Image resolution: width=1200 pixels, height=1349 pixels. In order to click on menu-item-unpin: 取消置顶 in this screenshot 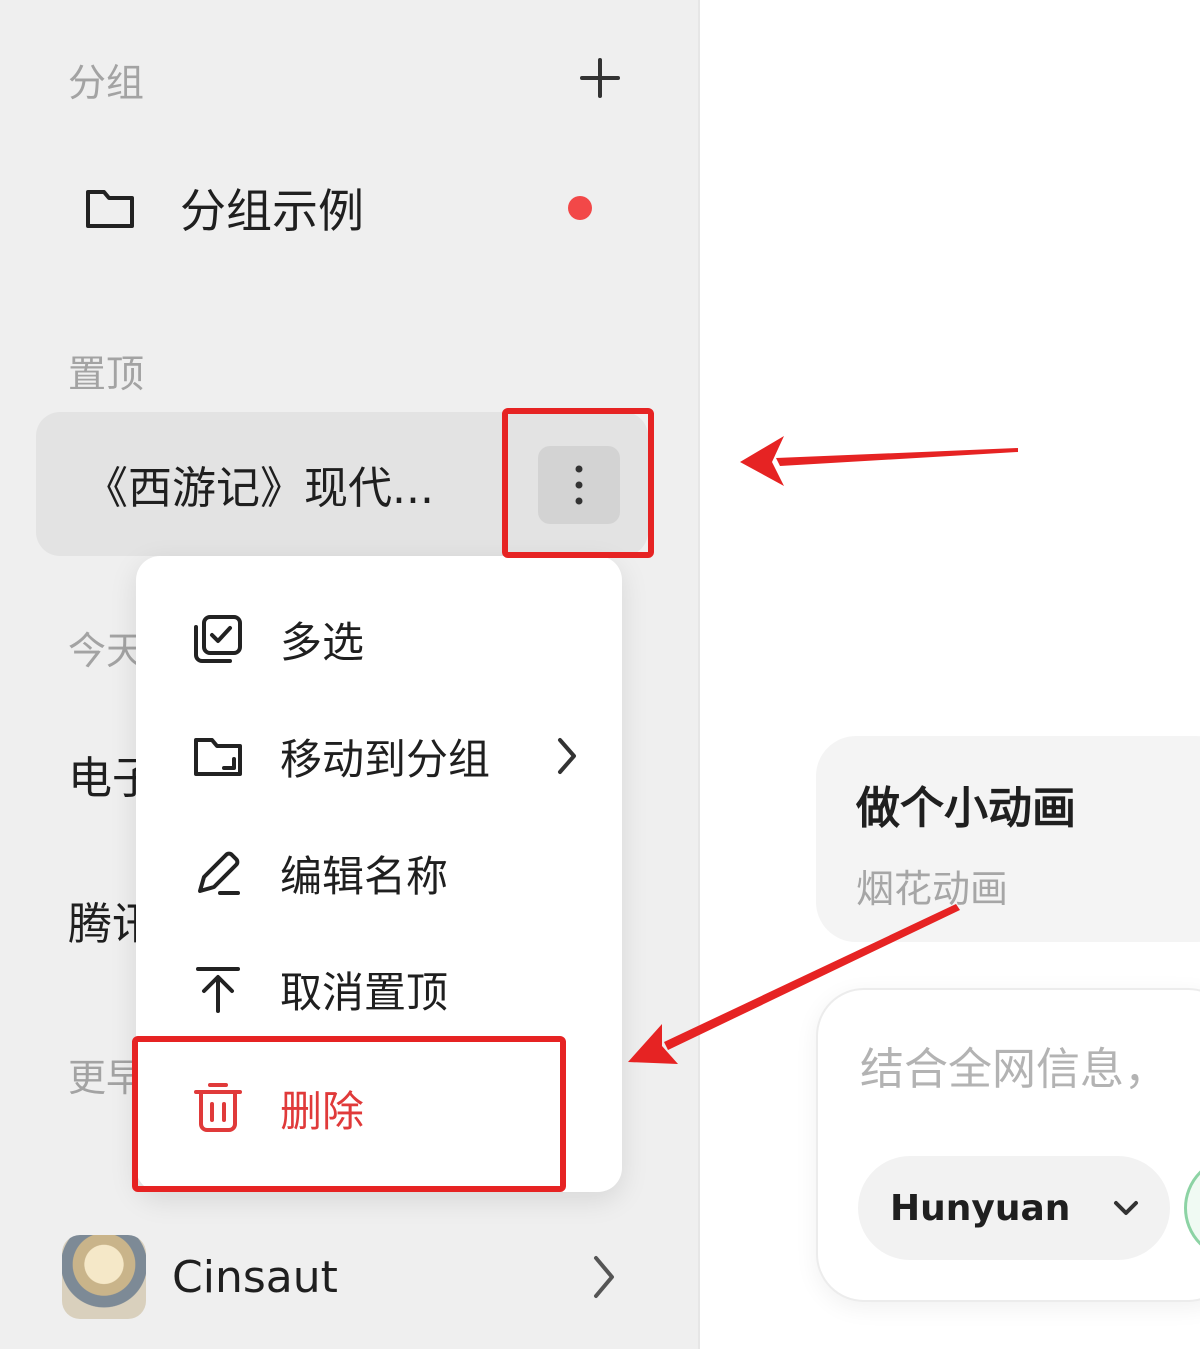, I will do `click(379, 989)`.